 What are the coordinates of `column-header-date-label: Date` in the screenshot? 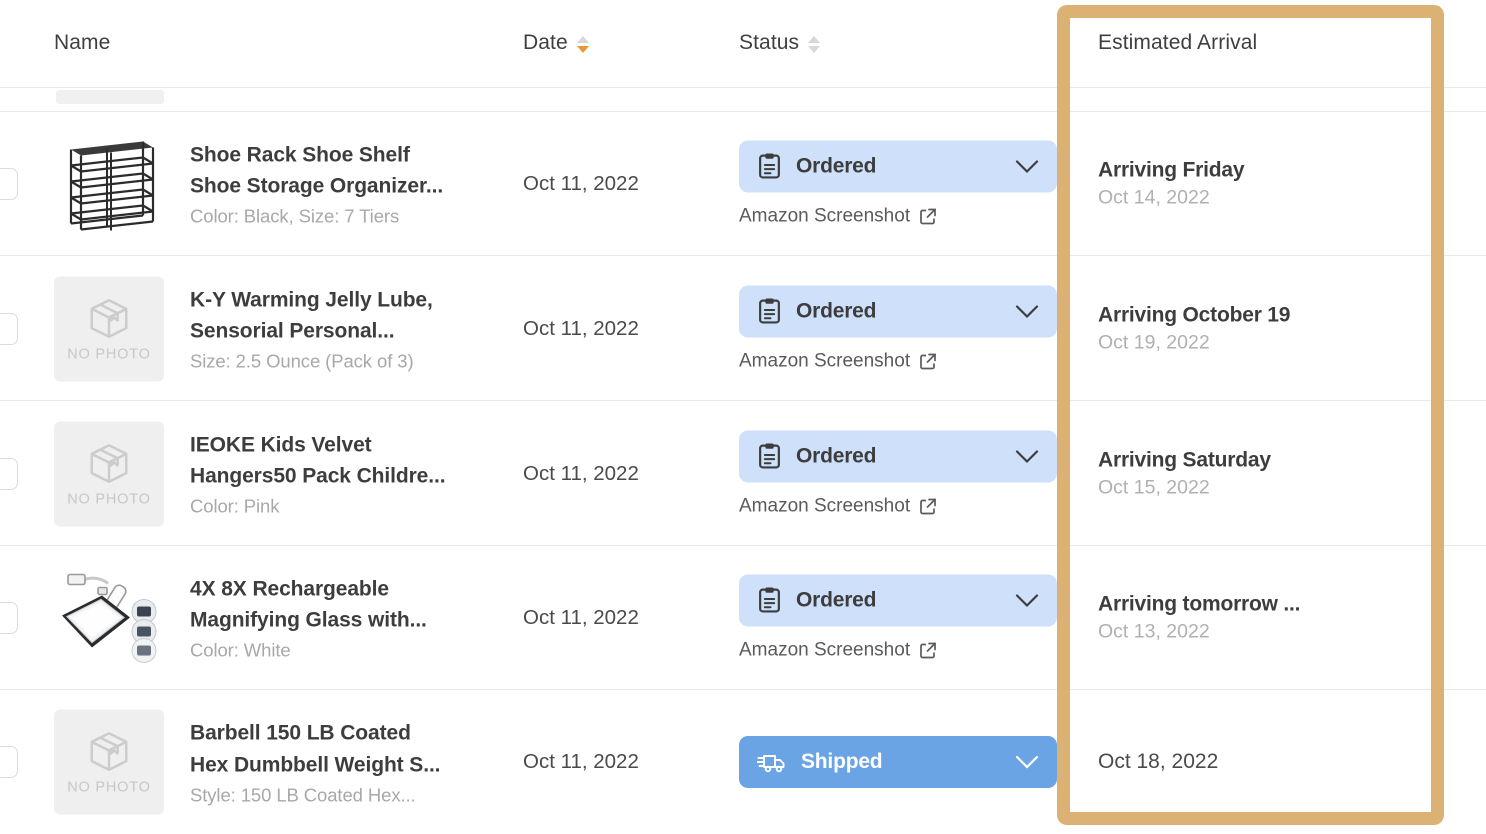 It's located at (545, 42).